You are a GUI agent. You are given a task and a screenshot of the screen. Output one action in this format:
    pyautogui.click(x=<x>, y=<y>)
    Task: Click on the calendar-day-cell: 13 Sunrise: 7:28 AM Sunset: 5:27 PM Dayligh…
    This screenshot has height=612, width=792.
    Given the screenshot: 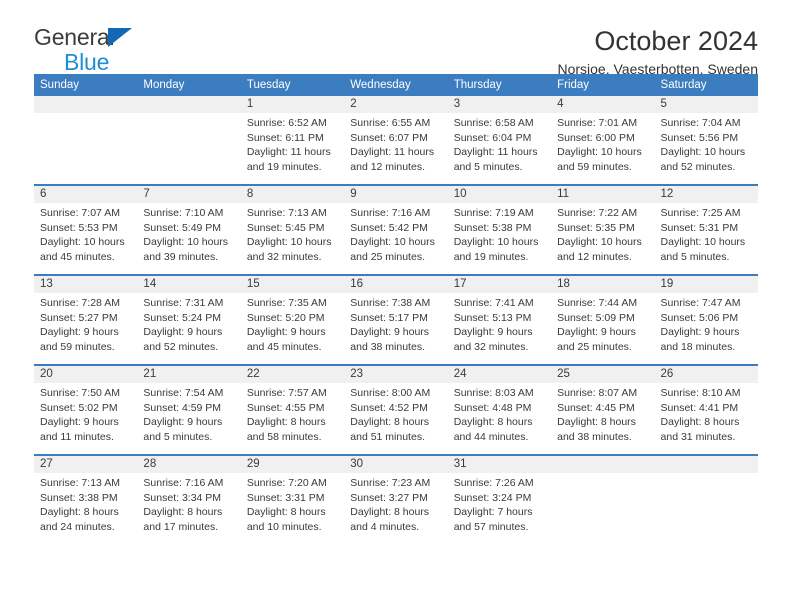 What is the action you would take?
    pyautogui.click(x=86, y=320)
    